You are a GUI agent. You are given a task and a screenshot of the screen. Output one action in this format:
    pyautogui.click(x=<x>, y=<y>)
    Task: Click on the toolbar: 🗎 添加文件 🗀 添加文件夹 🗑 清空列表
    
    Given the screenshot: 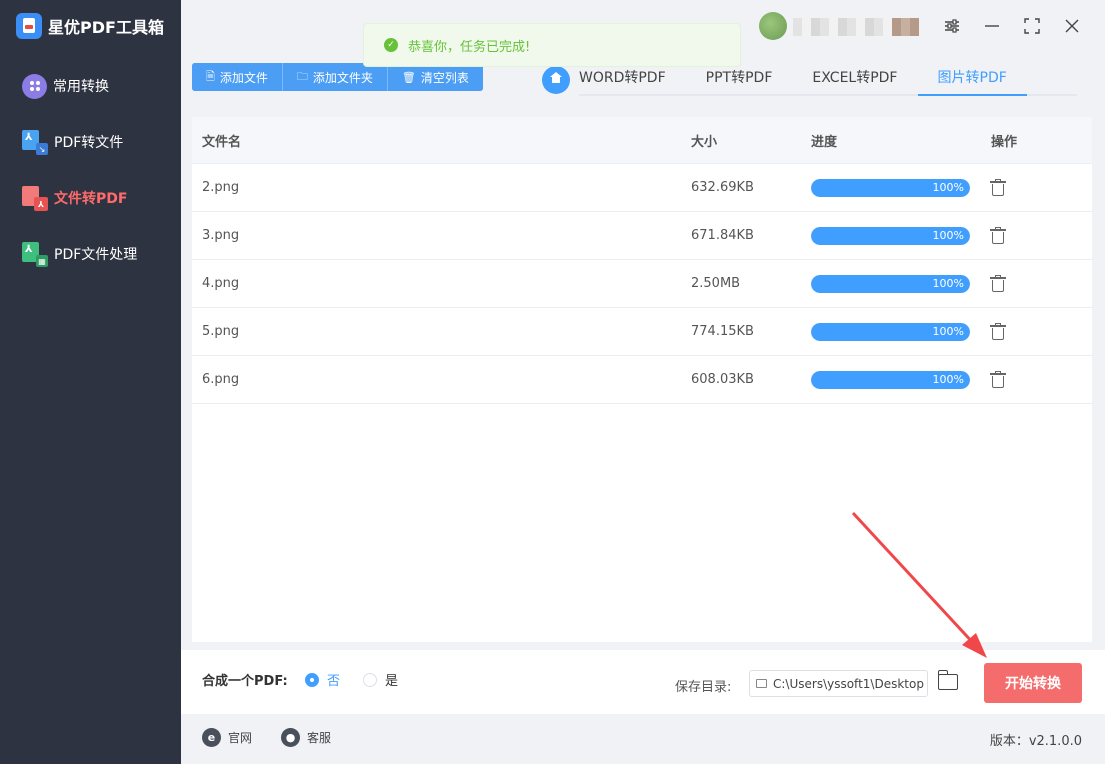 What is the action you would take?
    pyautogui.click(x=337, y=77)
    